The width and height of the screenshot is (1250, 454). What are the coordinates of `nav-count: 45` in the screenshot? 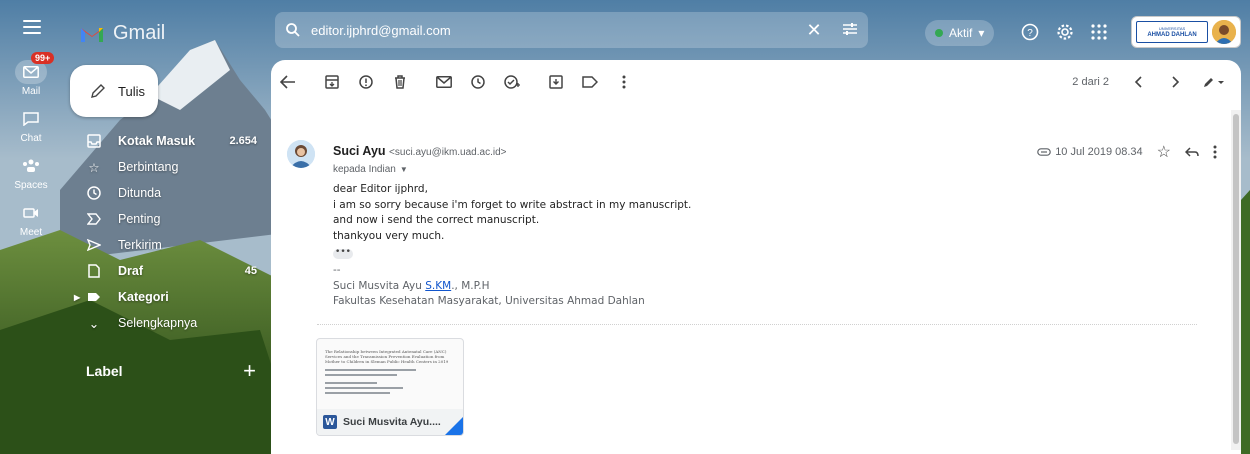 It's located at (250, 271).